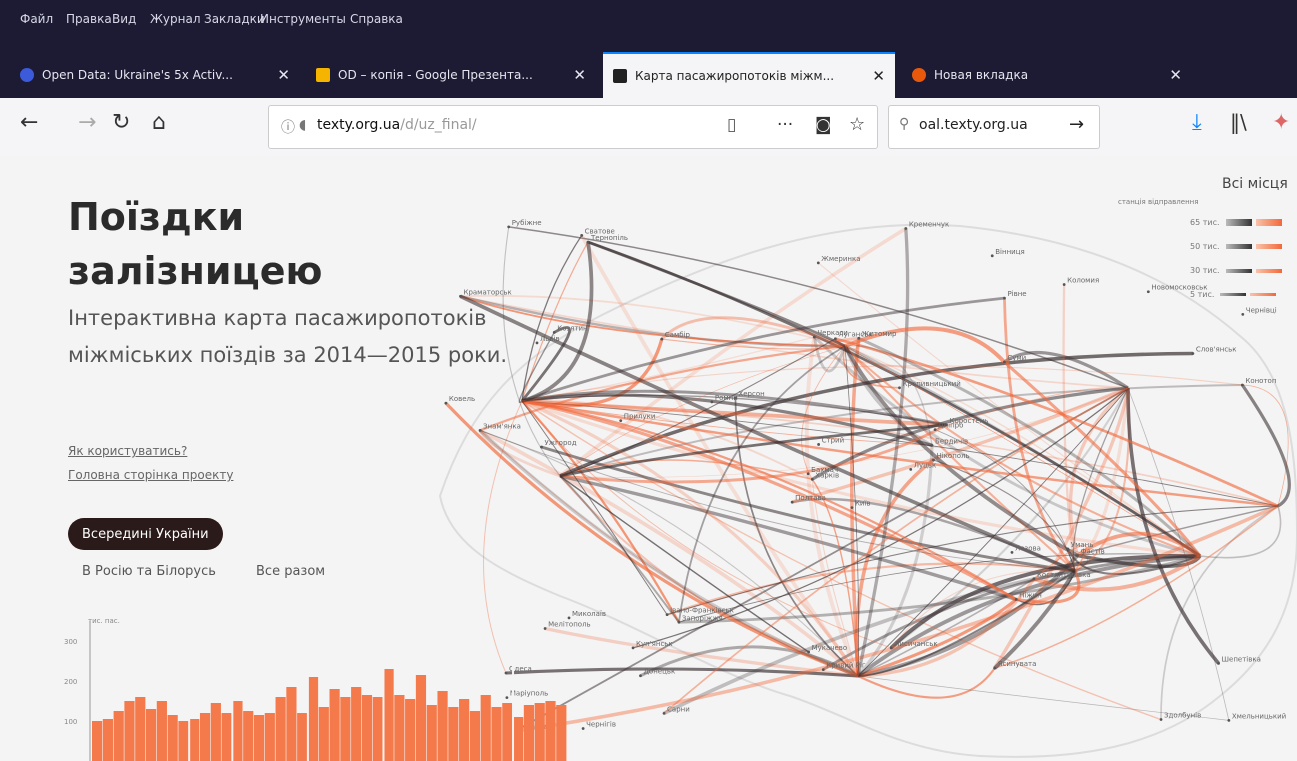  I want to click on menu-item: Справка, so click(376, 19).